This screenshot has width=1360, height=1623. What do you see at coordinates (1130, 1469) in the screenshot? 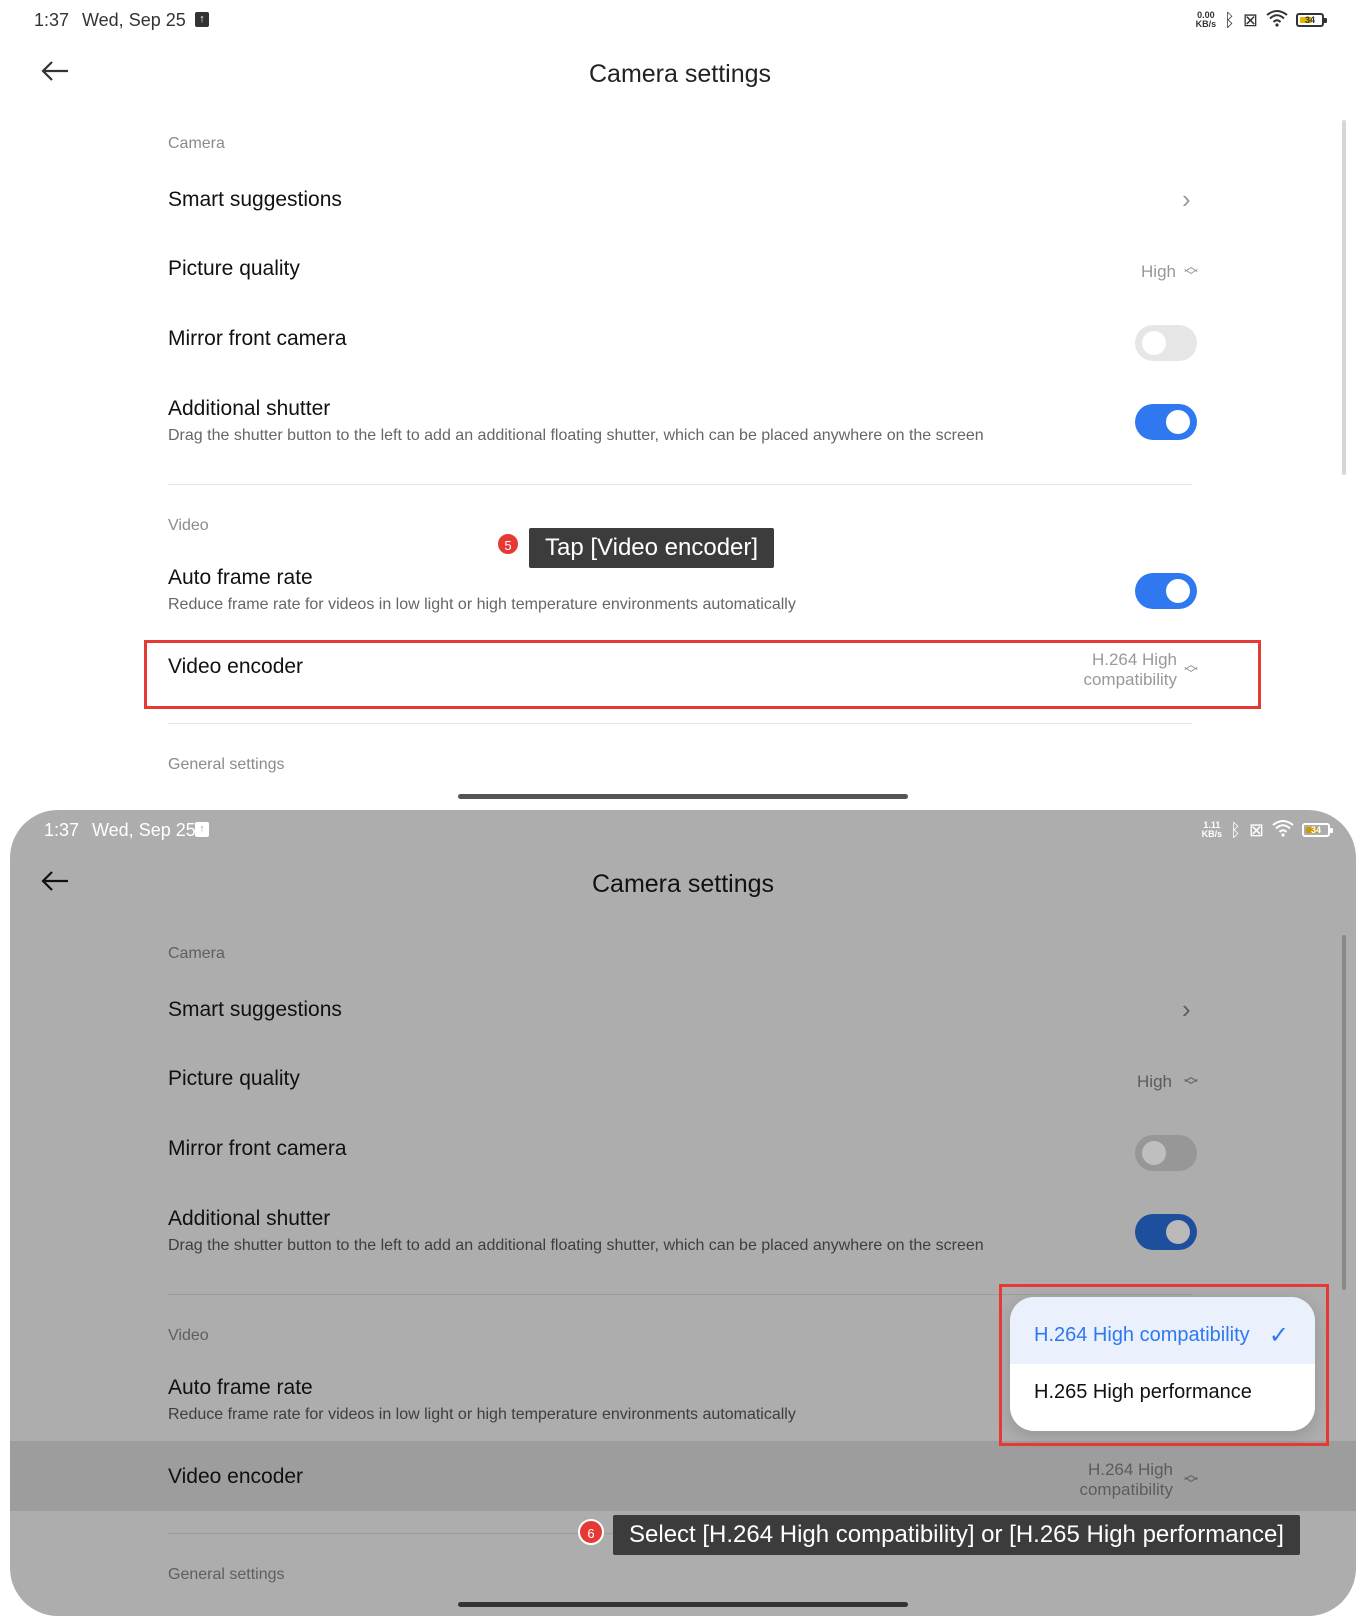
I see `setting-value-line-1: H.264 High` at bounding box center [1130, 1469].